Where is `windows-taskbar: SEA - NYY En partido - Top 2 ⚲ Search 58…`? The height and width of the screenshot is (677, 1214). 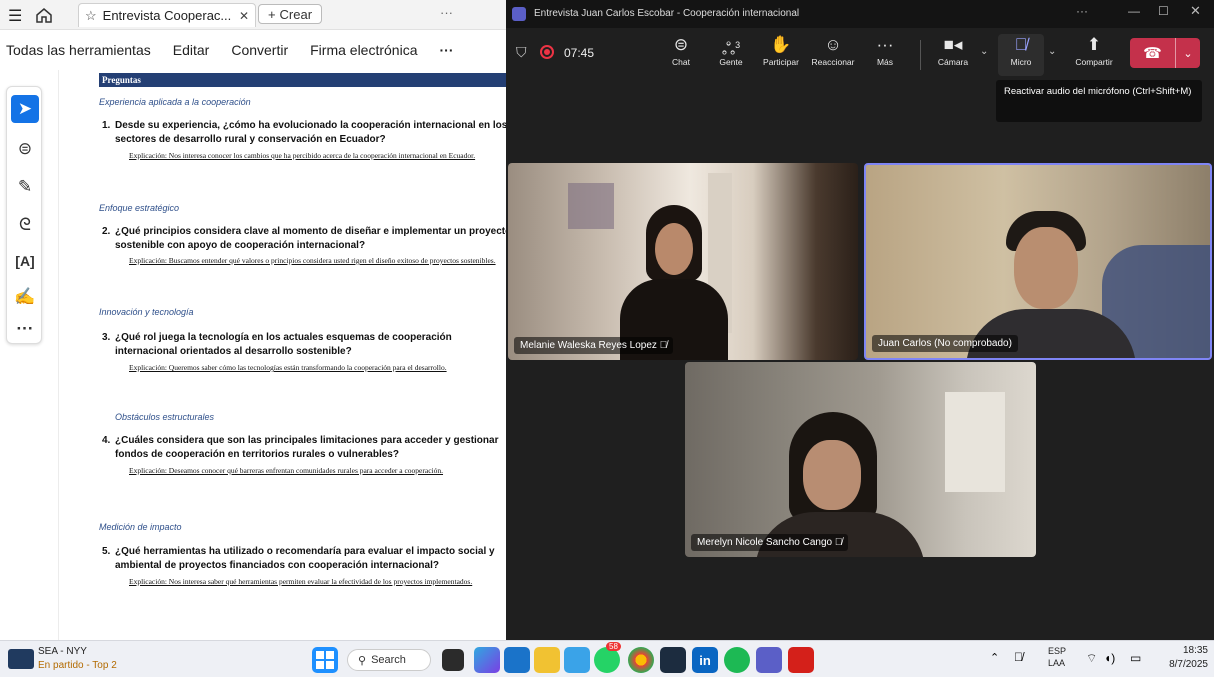 windows-taskbar: SEA - NYY En partido - Top 2 ⚲ Search 58… is located at coordinates (607, 658).